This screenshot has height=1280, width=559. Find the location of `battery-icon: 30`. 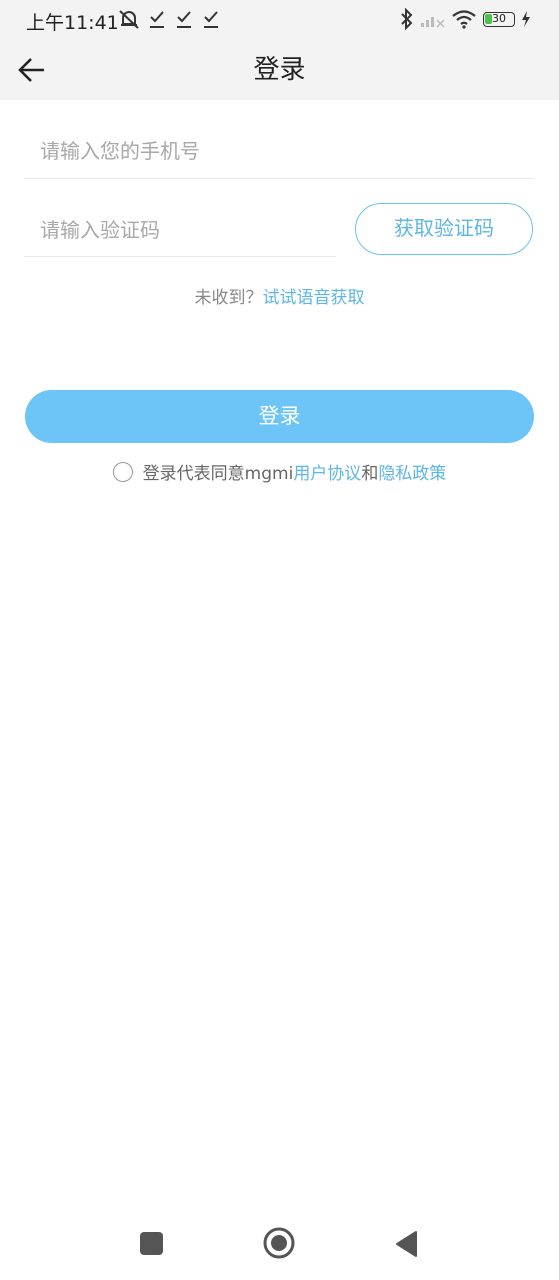

battery-icon: 30 is located at coordinates (499, 19).